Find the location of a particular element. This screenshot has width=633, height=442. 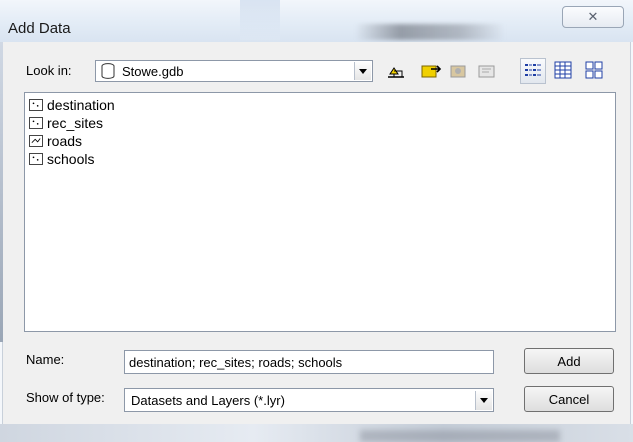

close-button: ✕ is located at coordinates (593, 17).